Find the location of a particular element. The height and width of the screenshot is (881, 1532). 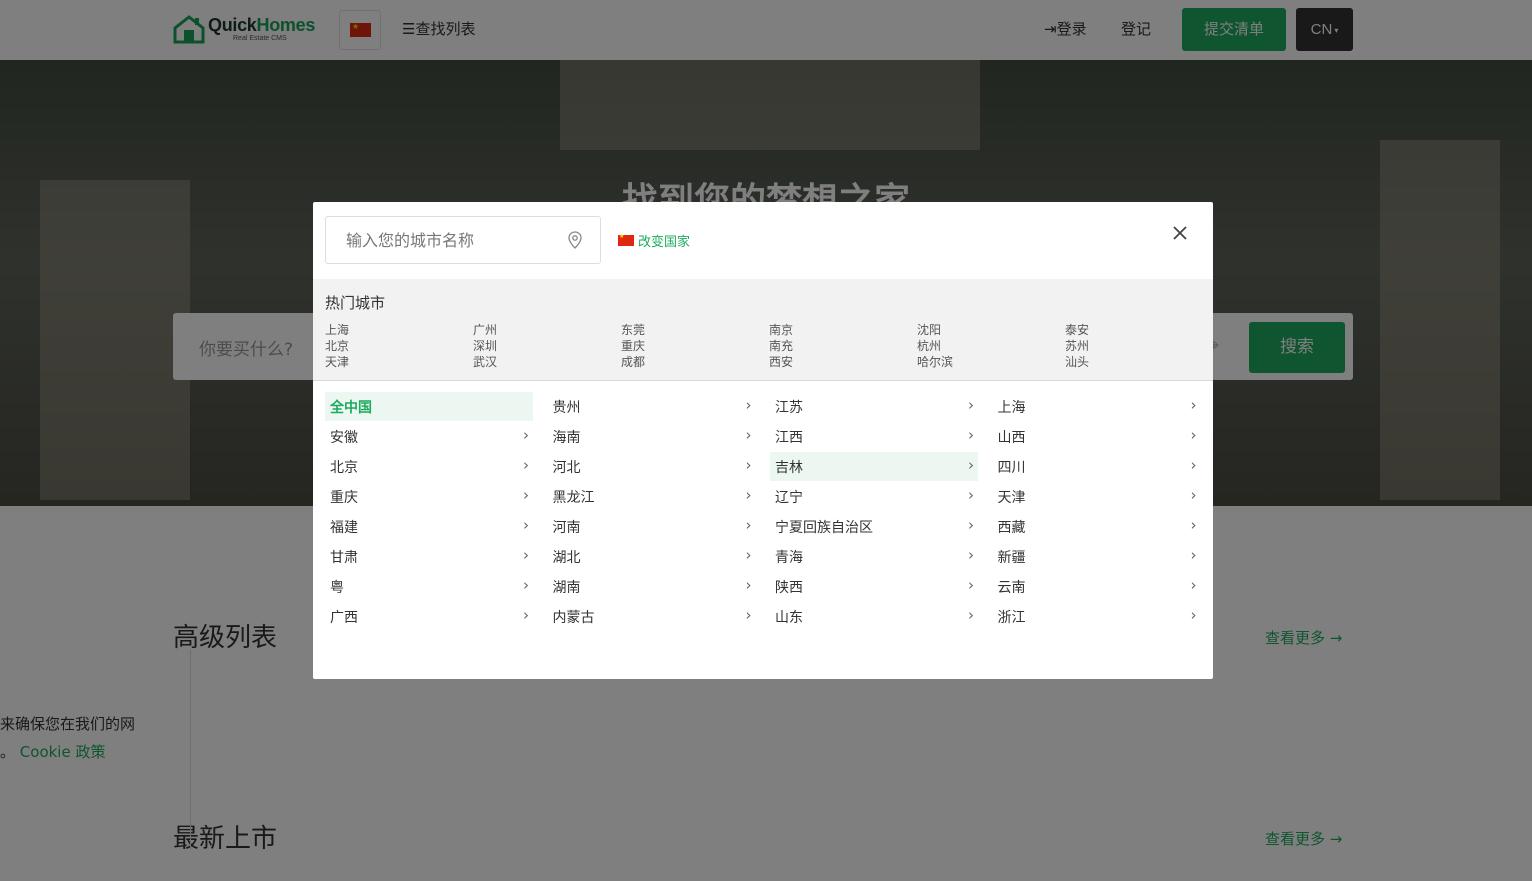

hot-city-link: 深圳 is located at coordinates (485, 345).